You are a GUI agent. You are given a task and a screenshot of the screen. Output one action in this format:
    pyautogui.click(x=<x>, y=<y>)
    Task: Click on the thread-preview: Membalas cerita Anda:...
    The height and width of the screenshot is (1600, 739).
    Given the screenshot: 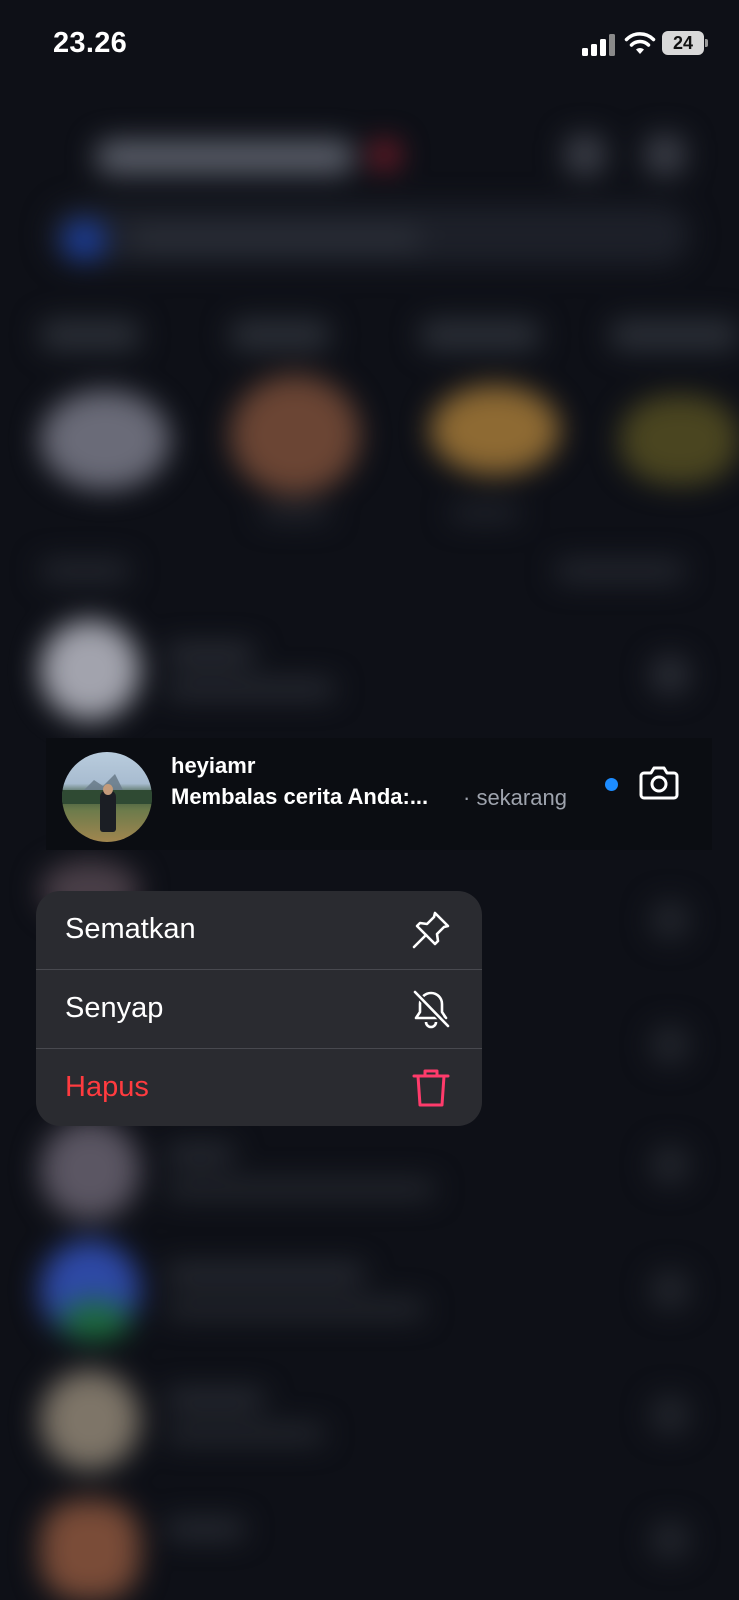 What is the action you would take?
    pyautogui.click(x=300, y=796)
    